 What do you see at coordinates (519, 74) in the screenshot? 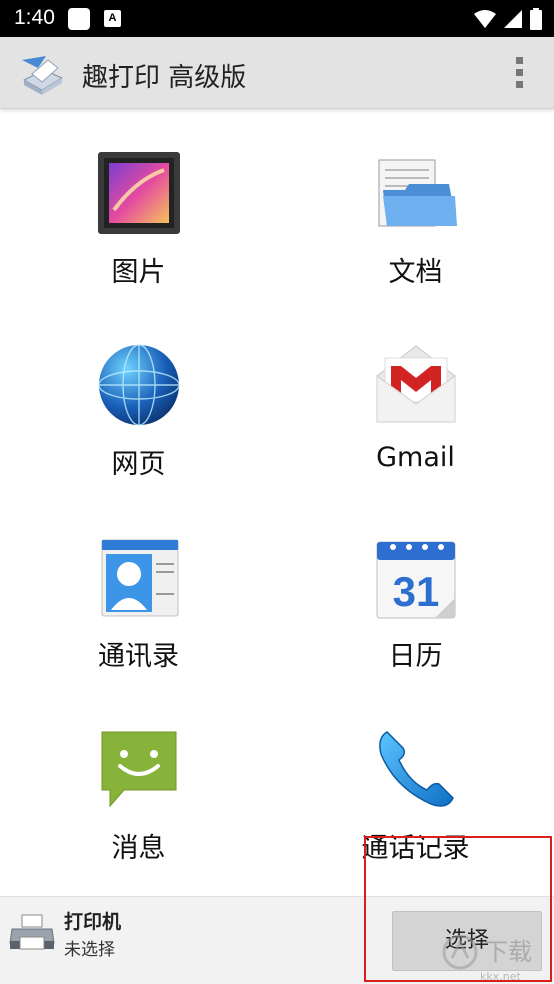
I see `overflow-menu-icon` at bounding box center [519, 74].